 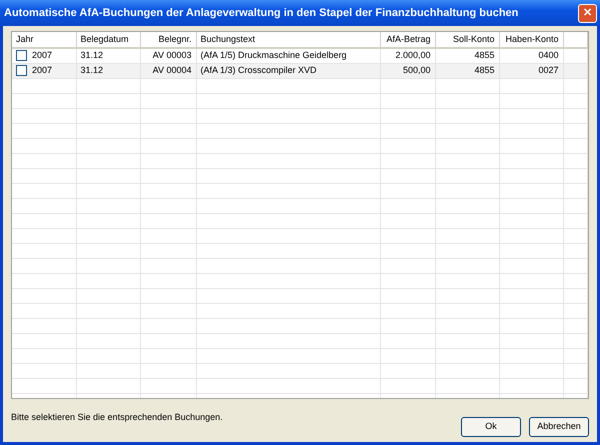 What do you see at coordinates (531, 39) in the screenshot?
I see `column-header: Haben-Konto` at bounding box center [531, 39].